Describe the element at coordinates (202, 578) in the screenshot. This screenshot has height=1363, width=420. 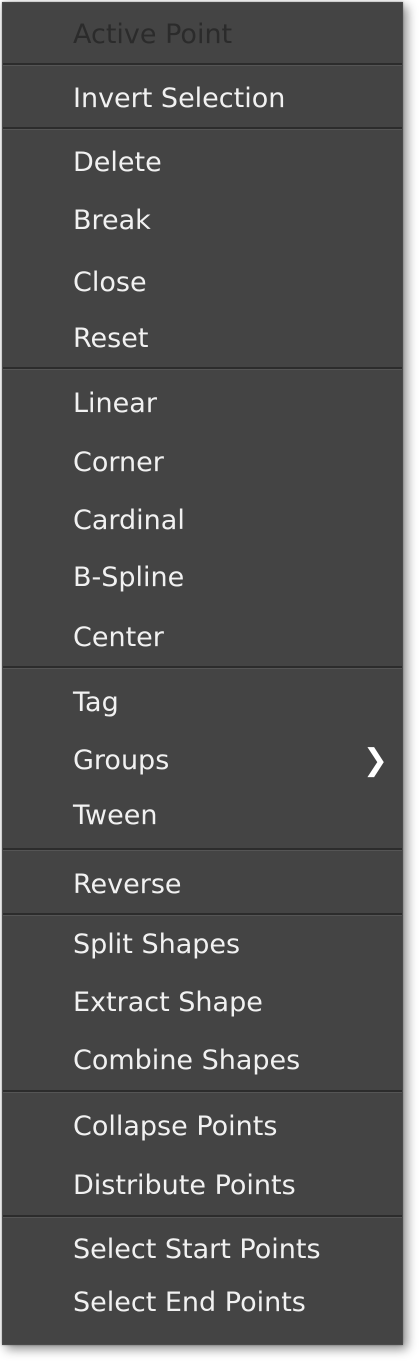
I see `menu-item-b-spline: B-Spline` at that location.